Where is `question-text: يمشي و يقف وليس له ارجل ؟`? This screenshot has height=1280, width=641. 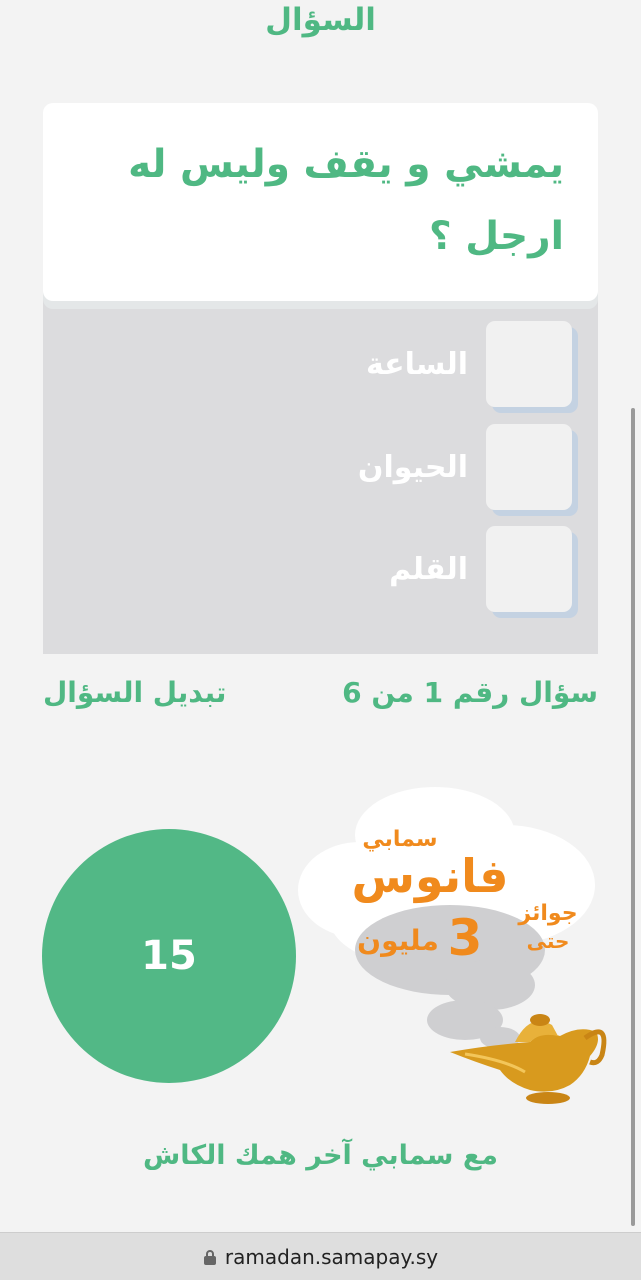
question-text: يمشي و يقف وليس له ارجل ؟ is located at coordinates (346, 200).